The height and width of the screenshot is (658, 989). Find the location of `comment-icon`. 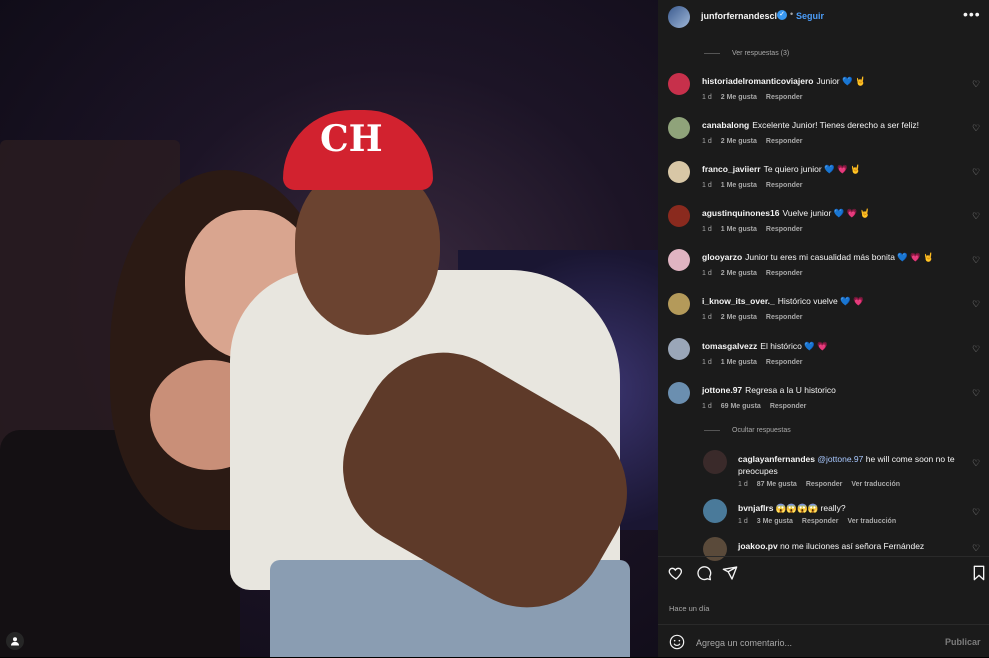

comment-icon is located at coordinates (704, 573).